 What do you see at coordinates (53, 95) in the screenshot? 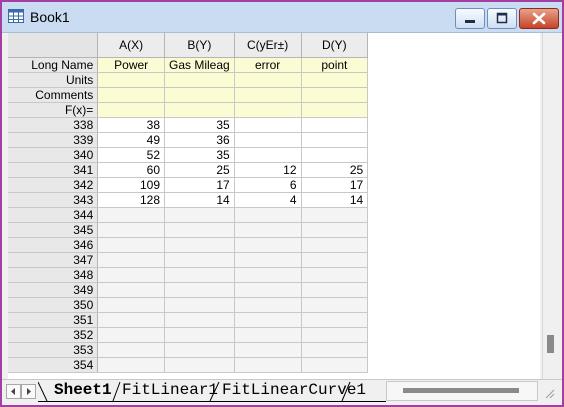
I see `metadata-row-label: Comments` at bounding box center [53, 95].